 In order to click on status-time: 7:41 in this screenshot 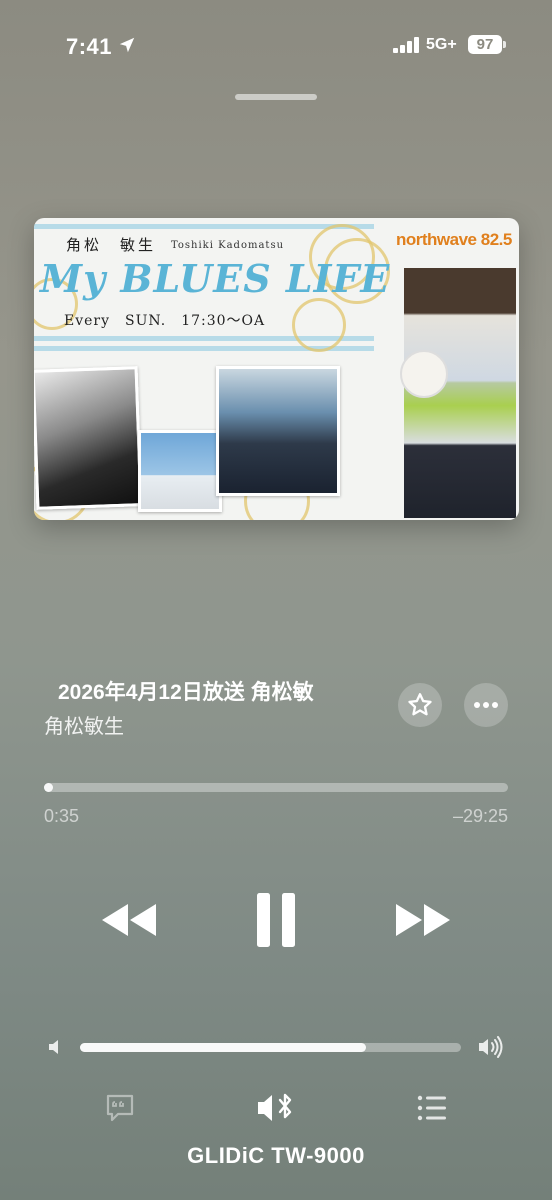, I will do `click(89, 46)`.